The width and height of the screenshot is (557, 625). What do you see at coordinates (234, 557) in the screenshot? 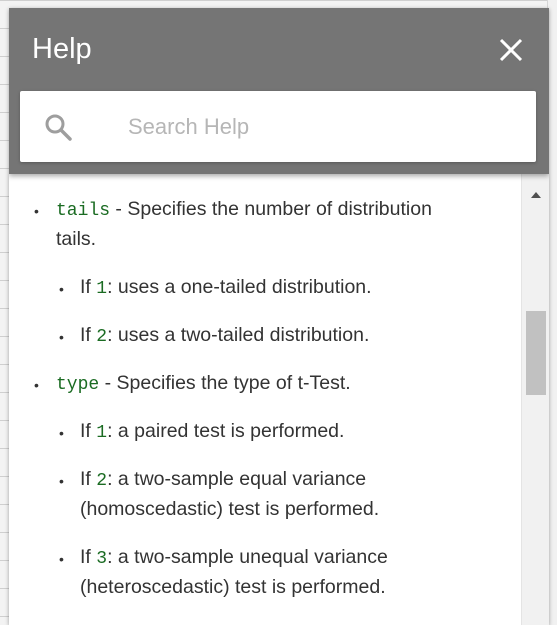
I see `list-item: If 3: a two-sample unequal variance` at bounding box center [234, 557].